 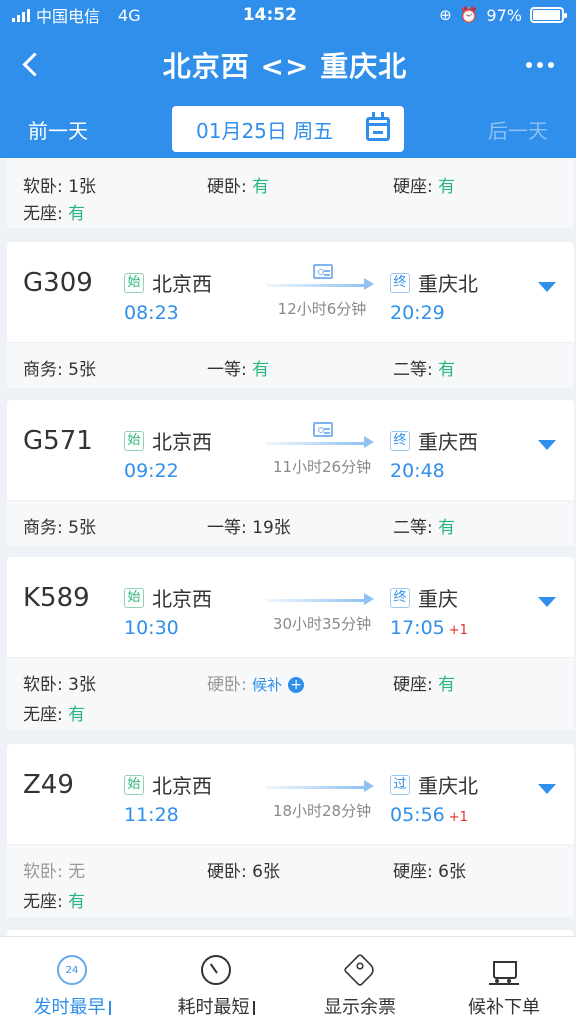 What do you see at coordinates (243, 872) in the screenshot?
I see `seat-info: 硬卧: 6张` at bounding box center [243, 872].